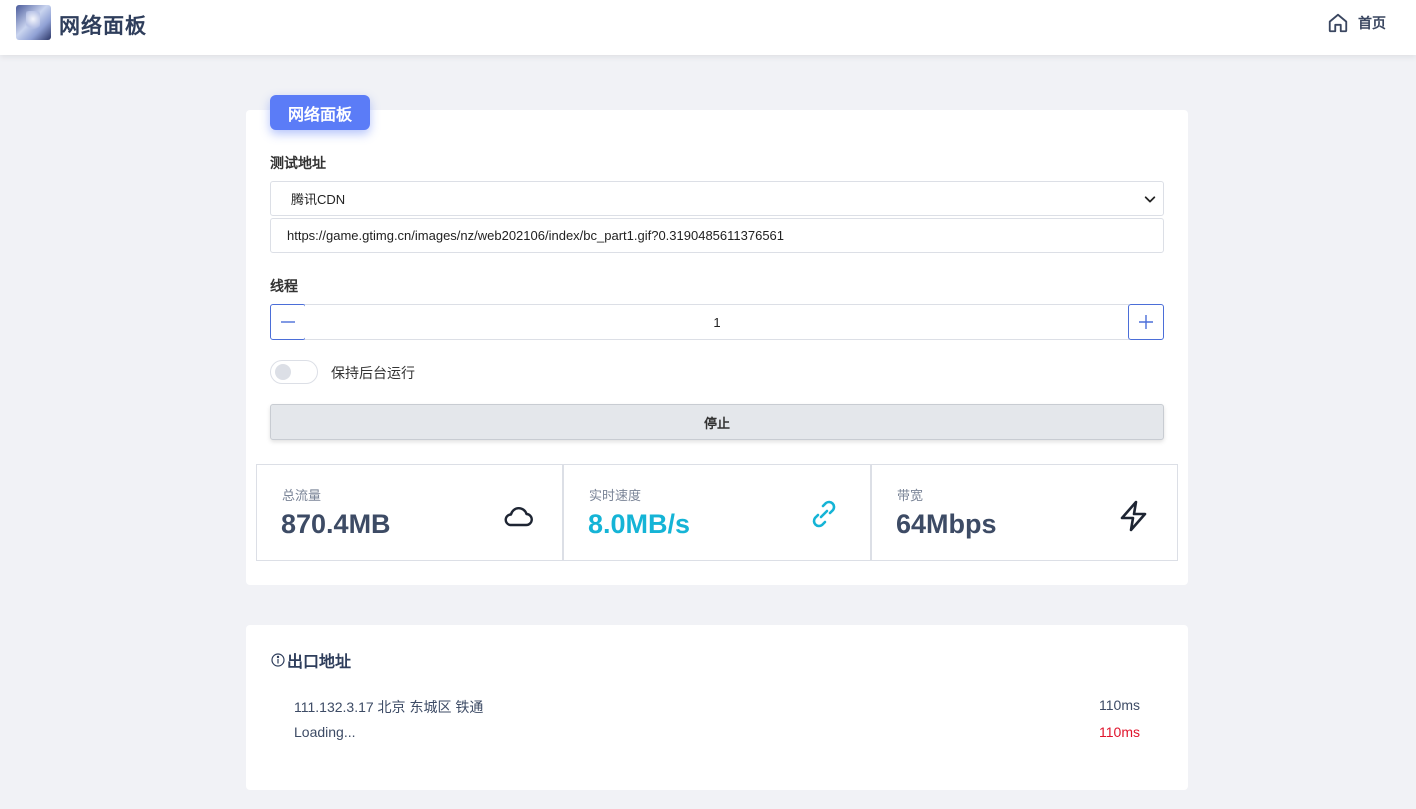 This screenshot has height=809, width=1416. What do you see at coordinates (1356, 23) in the screenshot?
I see `home-nav-link: 首页` at bounding box center [1356, 23].